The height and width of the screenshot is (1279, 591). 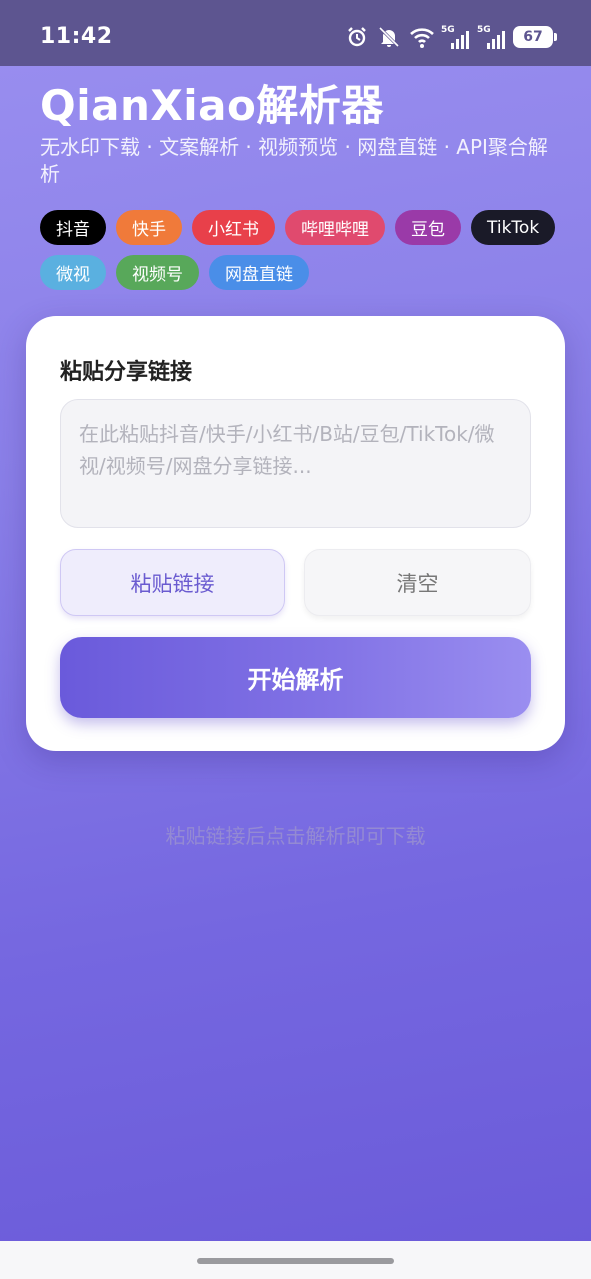 What do you see at coordinates (294, 160) in the screenshot?
I see `app-subtitle: 无水印下载 · 文案解析 · 视频预览 · 网盘直链 · API聚合解析` at bounding box center [294, 160].